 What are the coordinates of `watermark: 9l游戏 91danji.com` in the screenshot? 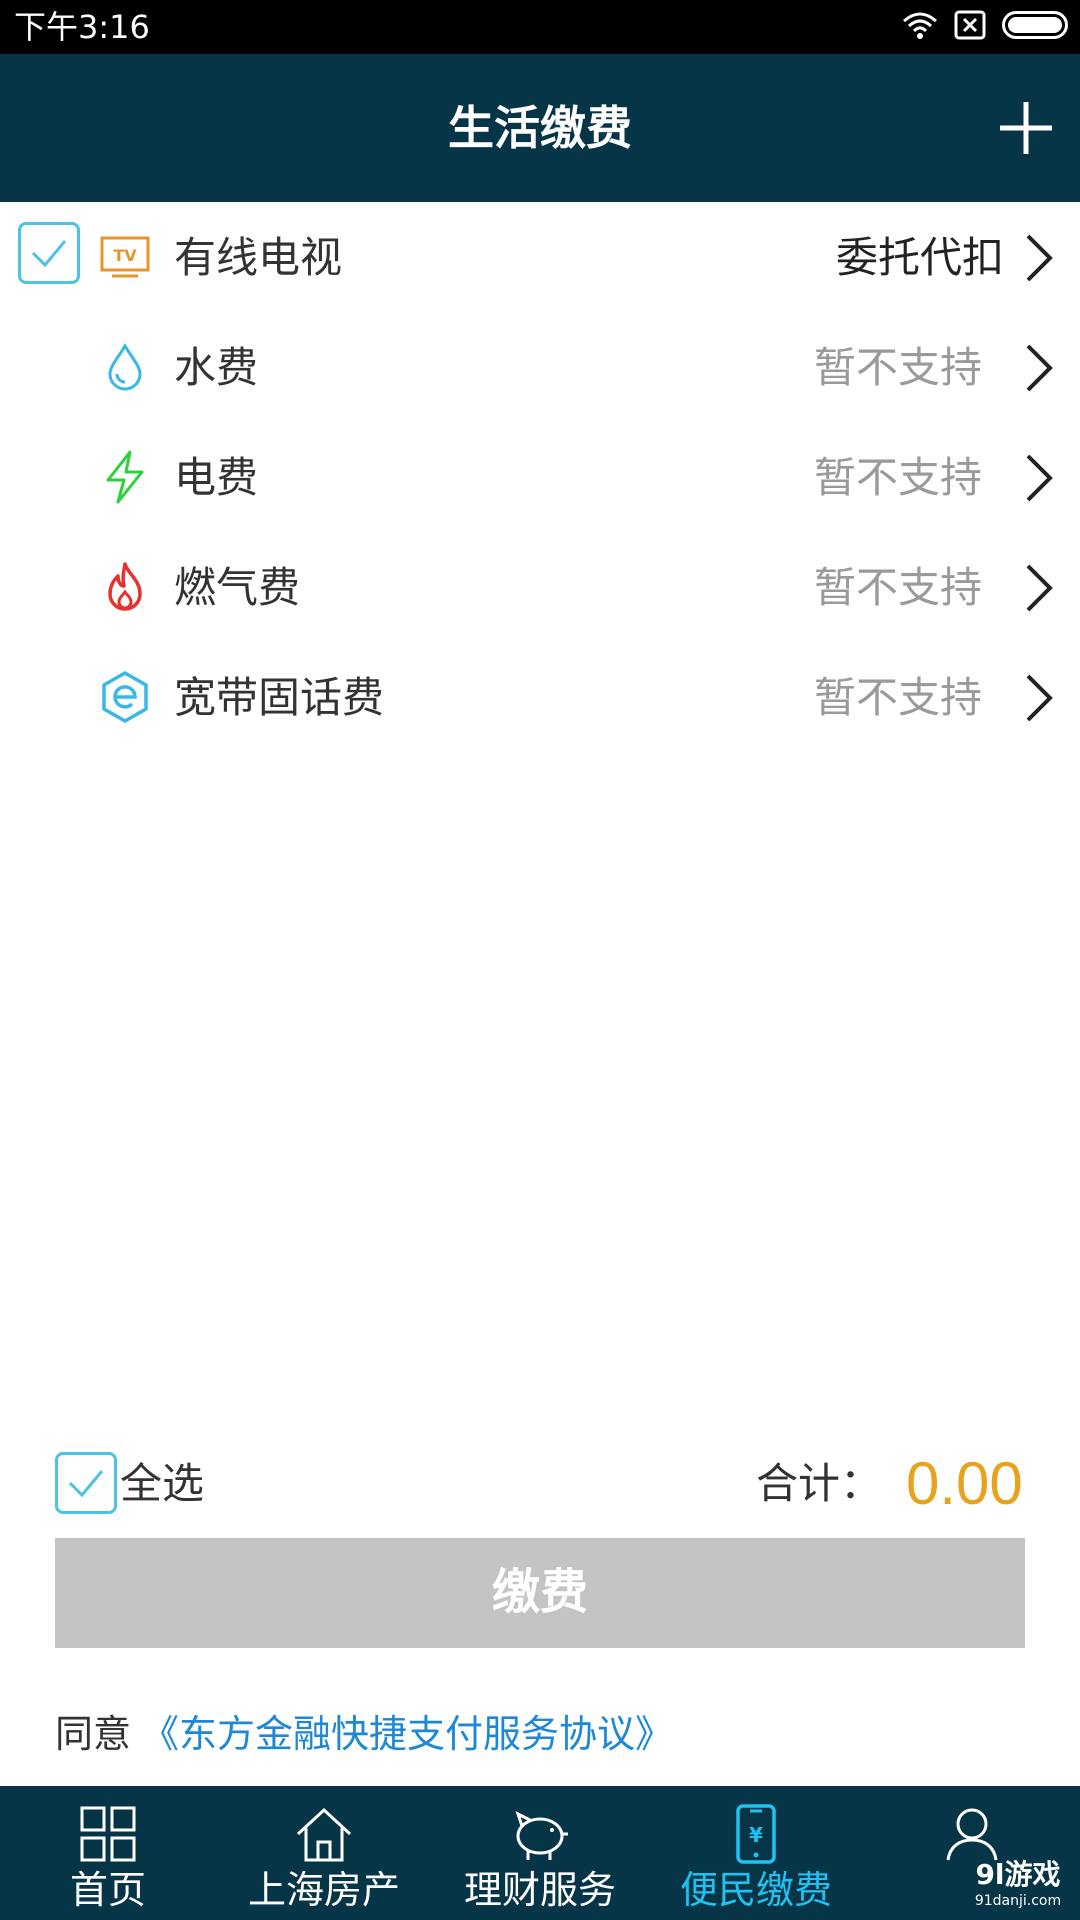 It's located at (1018, 1887).